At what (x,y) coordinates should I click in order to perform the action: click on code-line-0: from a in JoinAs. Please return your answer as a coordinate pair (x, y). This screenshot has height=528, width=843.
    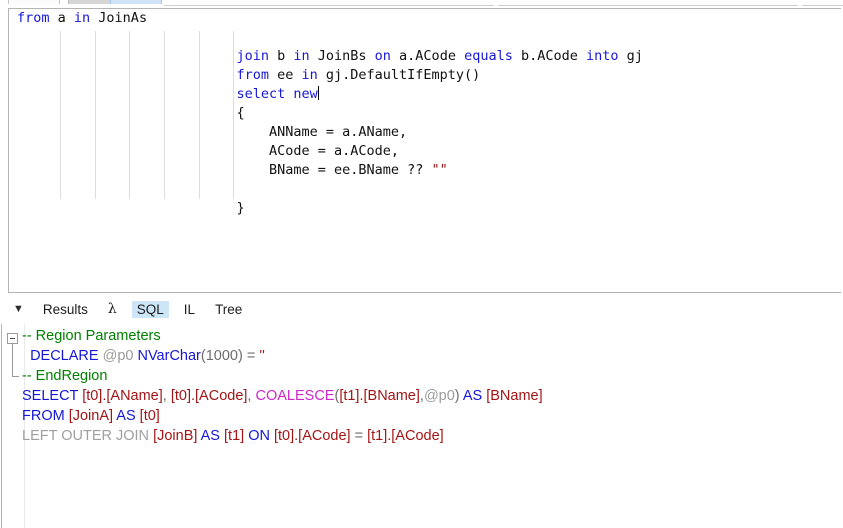
    Looking at the image, I should click on (326, 18).